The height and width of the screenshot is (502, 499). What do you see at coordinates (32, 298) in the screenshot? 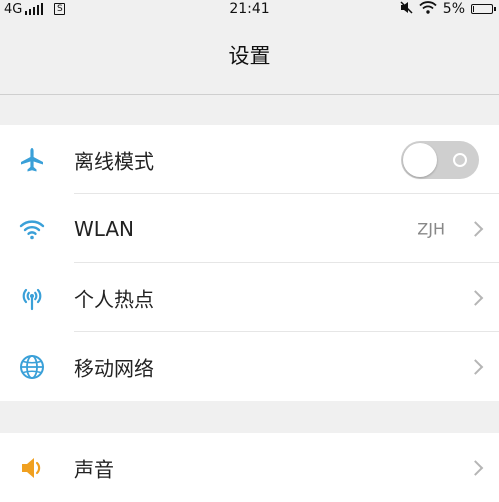
I see `hotspot-icon` at bounding box center [32, 298].